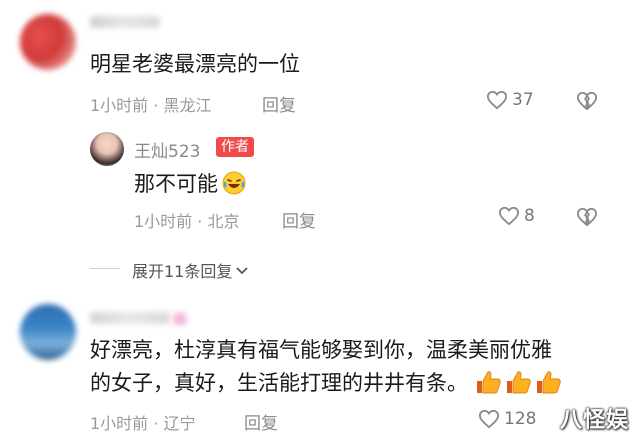 The image size is (641, 444). I want to click on watermark: 八怪娱, so click(595, 420).